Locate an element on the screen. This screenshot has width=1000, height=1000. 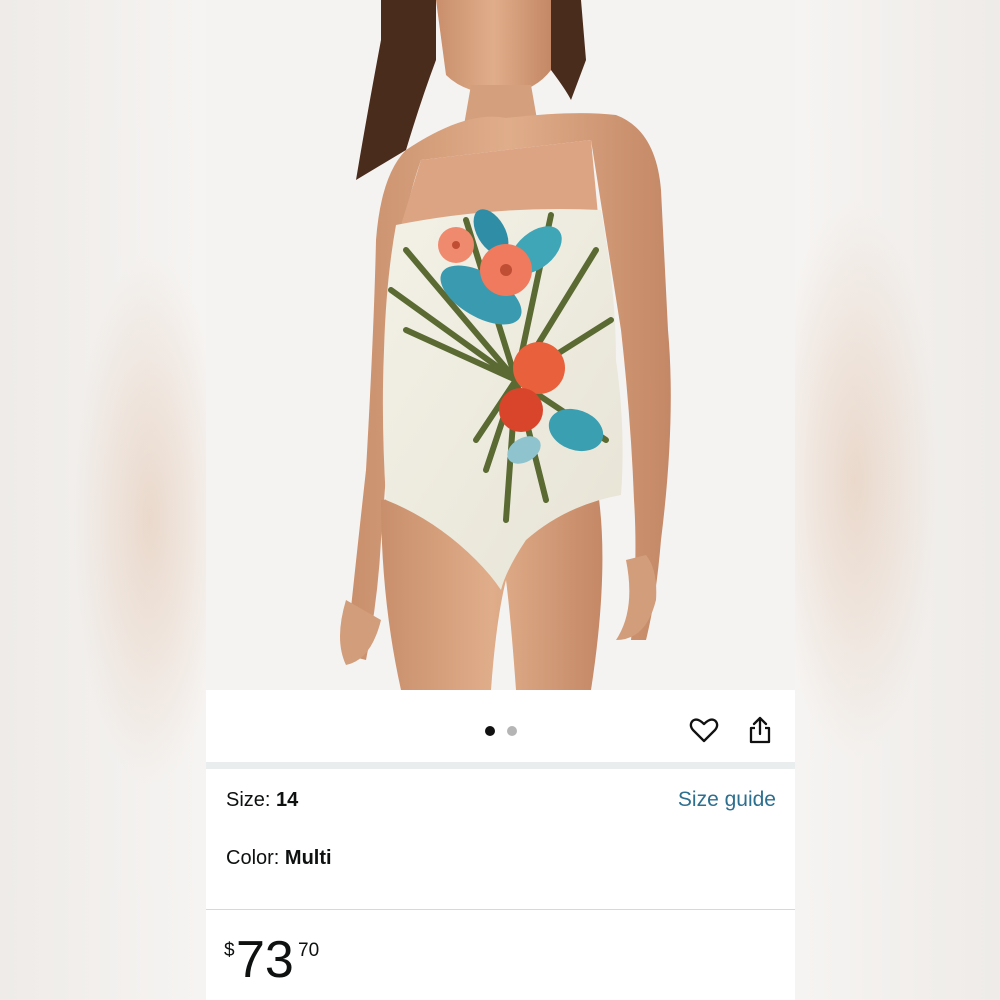
price-divider is located at coordinates (500, 909).